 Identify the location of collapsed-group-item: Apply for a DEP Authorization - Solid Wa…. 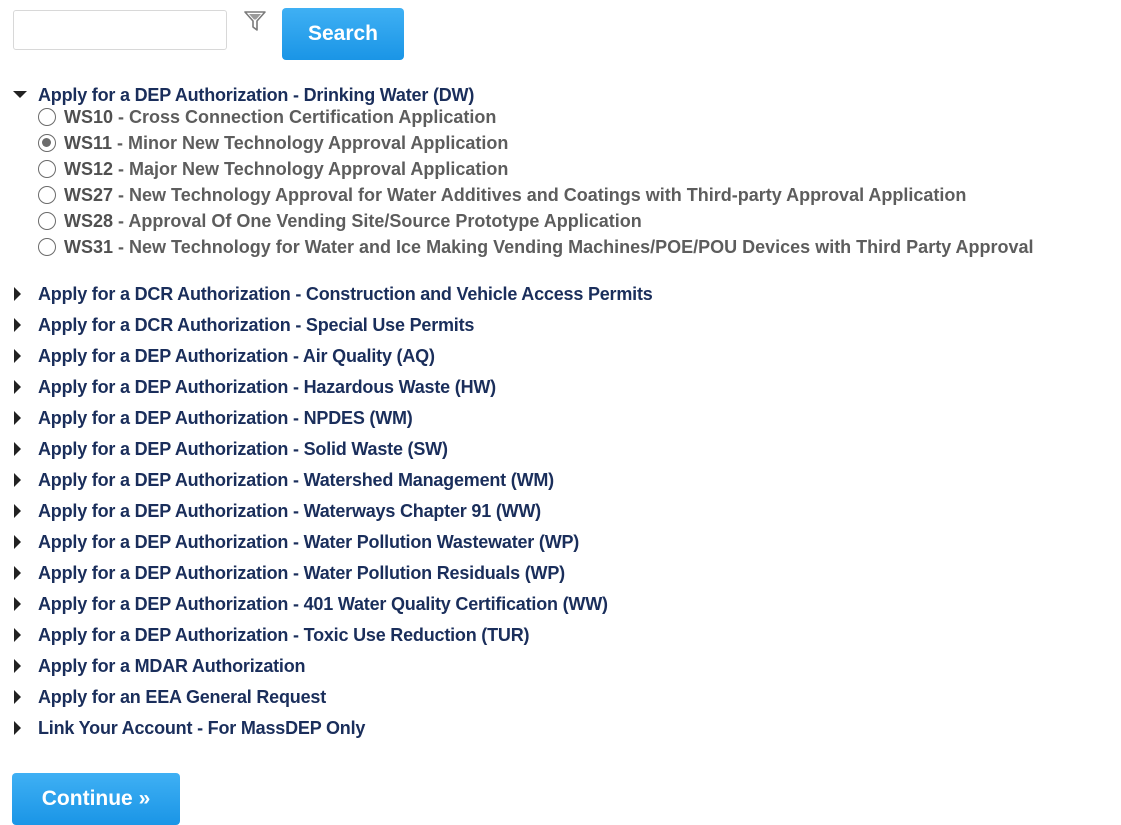
(230, 449).